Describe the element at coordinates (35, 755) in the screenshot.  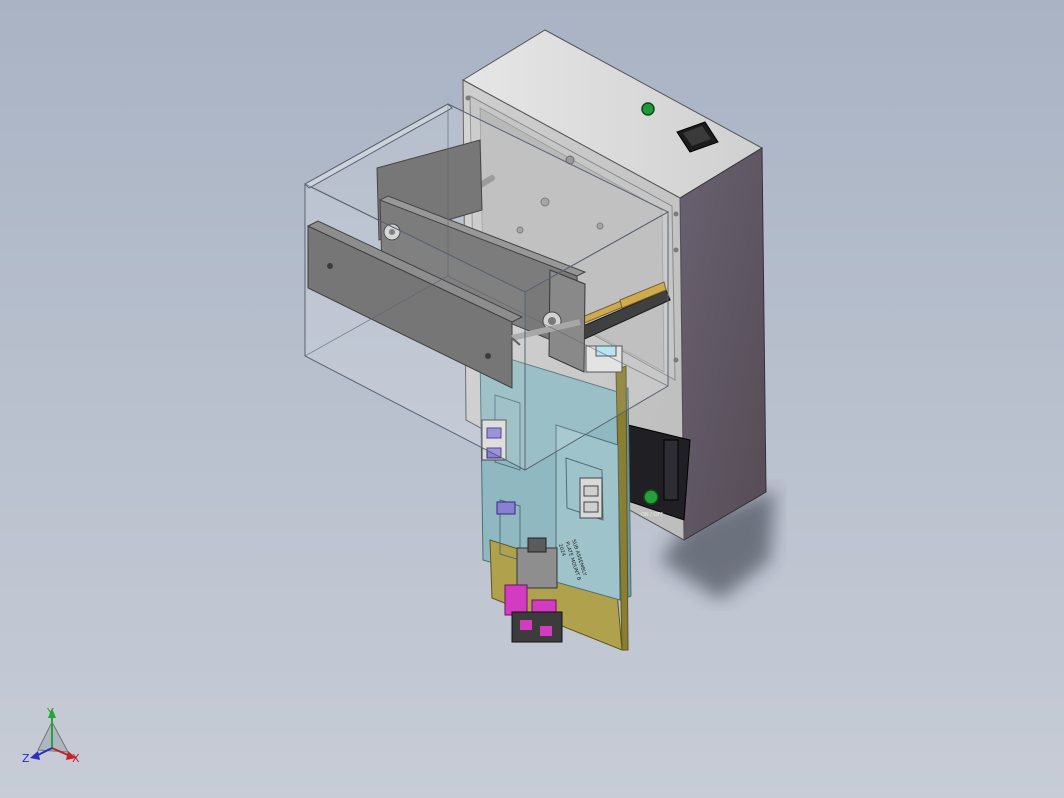
I see `triad-z-arrow` at that location.